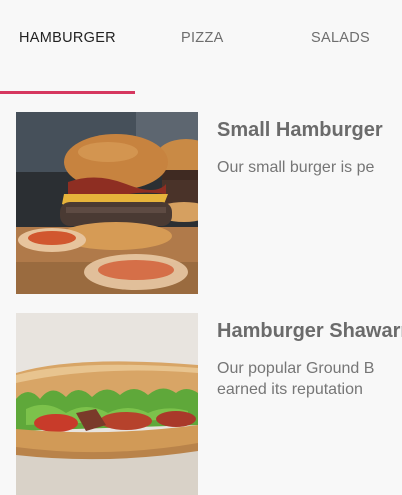 The width and height of the screenshot is (402, 495). What do you see at coordinates (300, 130) in the screenshot?
I see `item-title: Small Hamburger` at bounding box center [300, 130].